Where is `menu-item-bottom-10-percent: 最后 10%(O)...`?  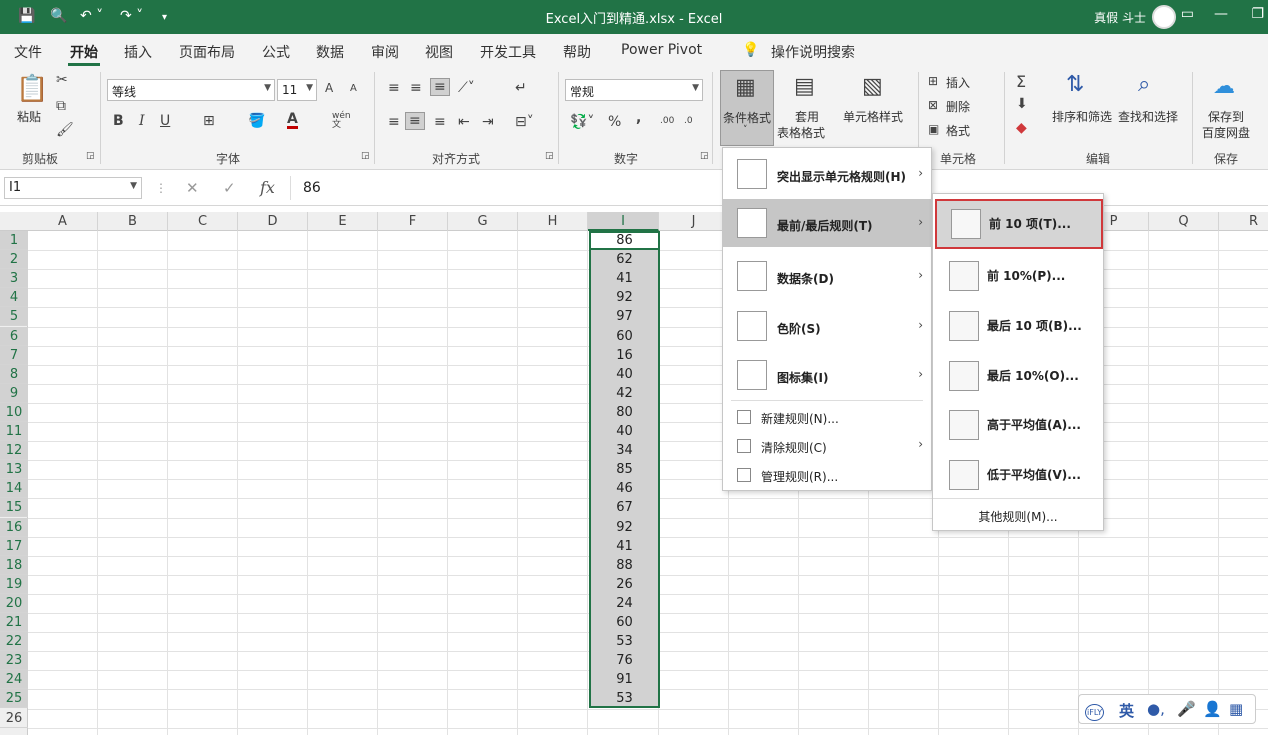
menu-item-bottom-10-percent: 最后 10%(O)... is located at coordinates (1018, 376).